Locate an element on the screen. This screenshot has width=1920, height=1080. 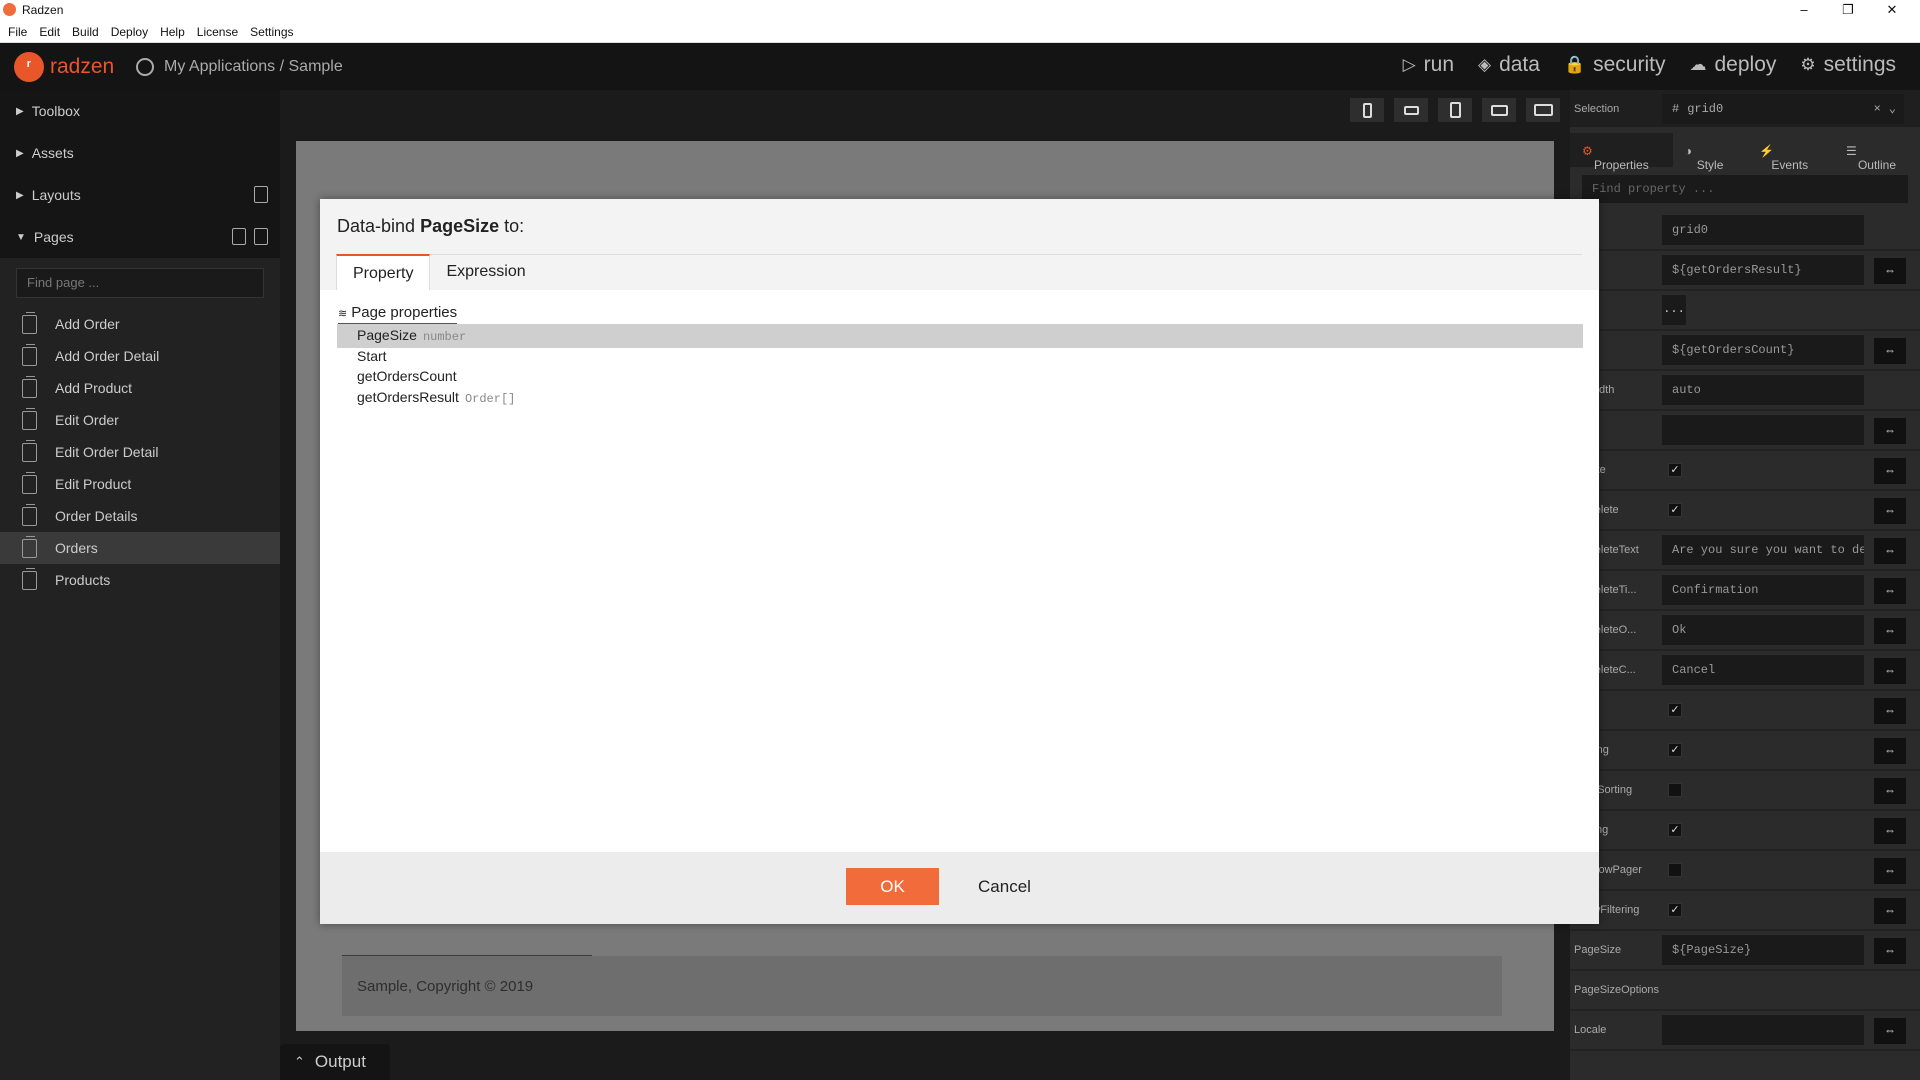
maximize-button: ❐ is located at coordinates (1848, 10).